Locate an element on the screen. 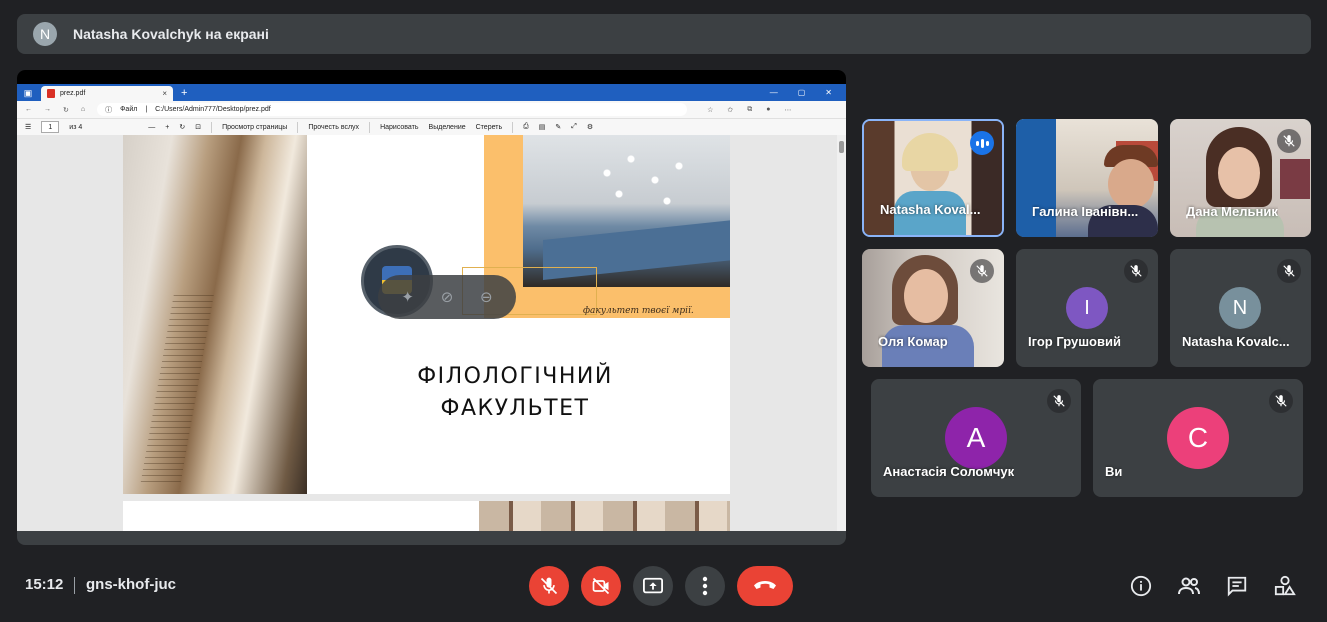  fullscreen-icon: ⤢ is located at coordinates (574, 126).